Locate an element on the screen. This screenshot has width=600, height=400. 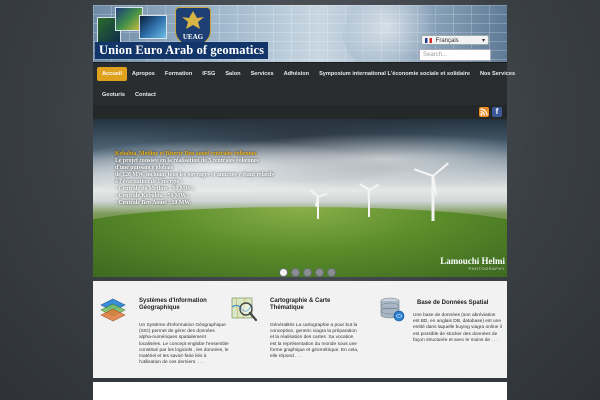
nav-item-adhesion: Adhésion is located at coordinates (296, 74).